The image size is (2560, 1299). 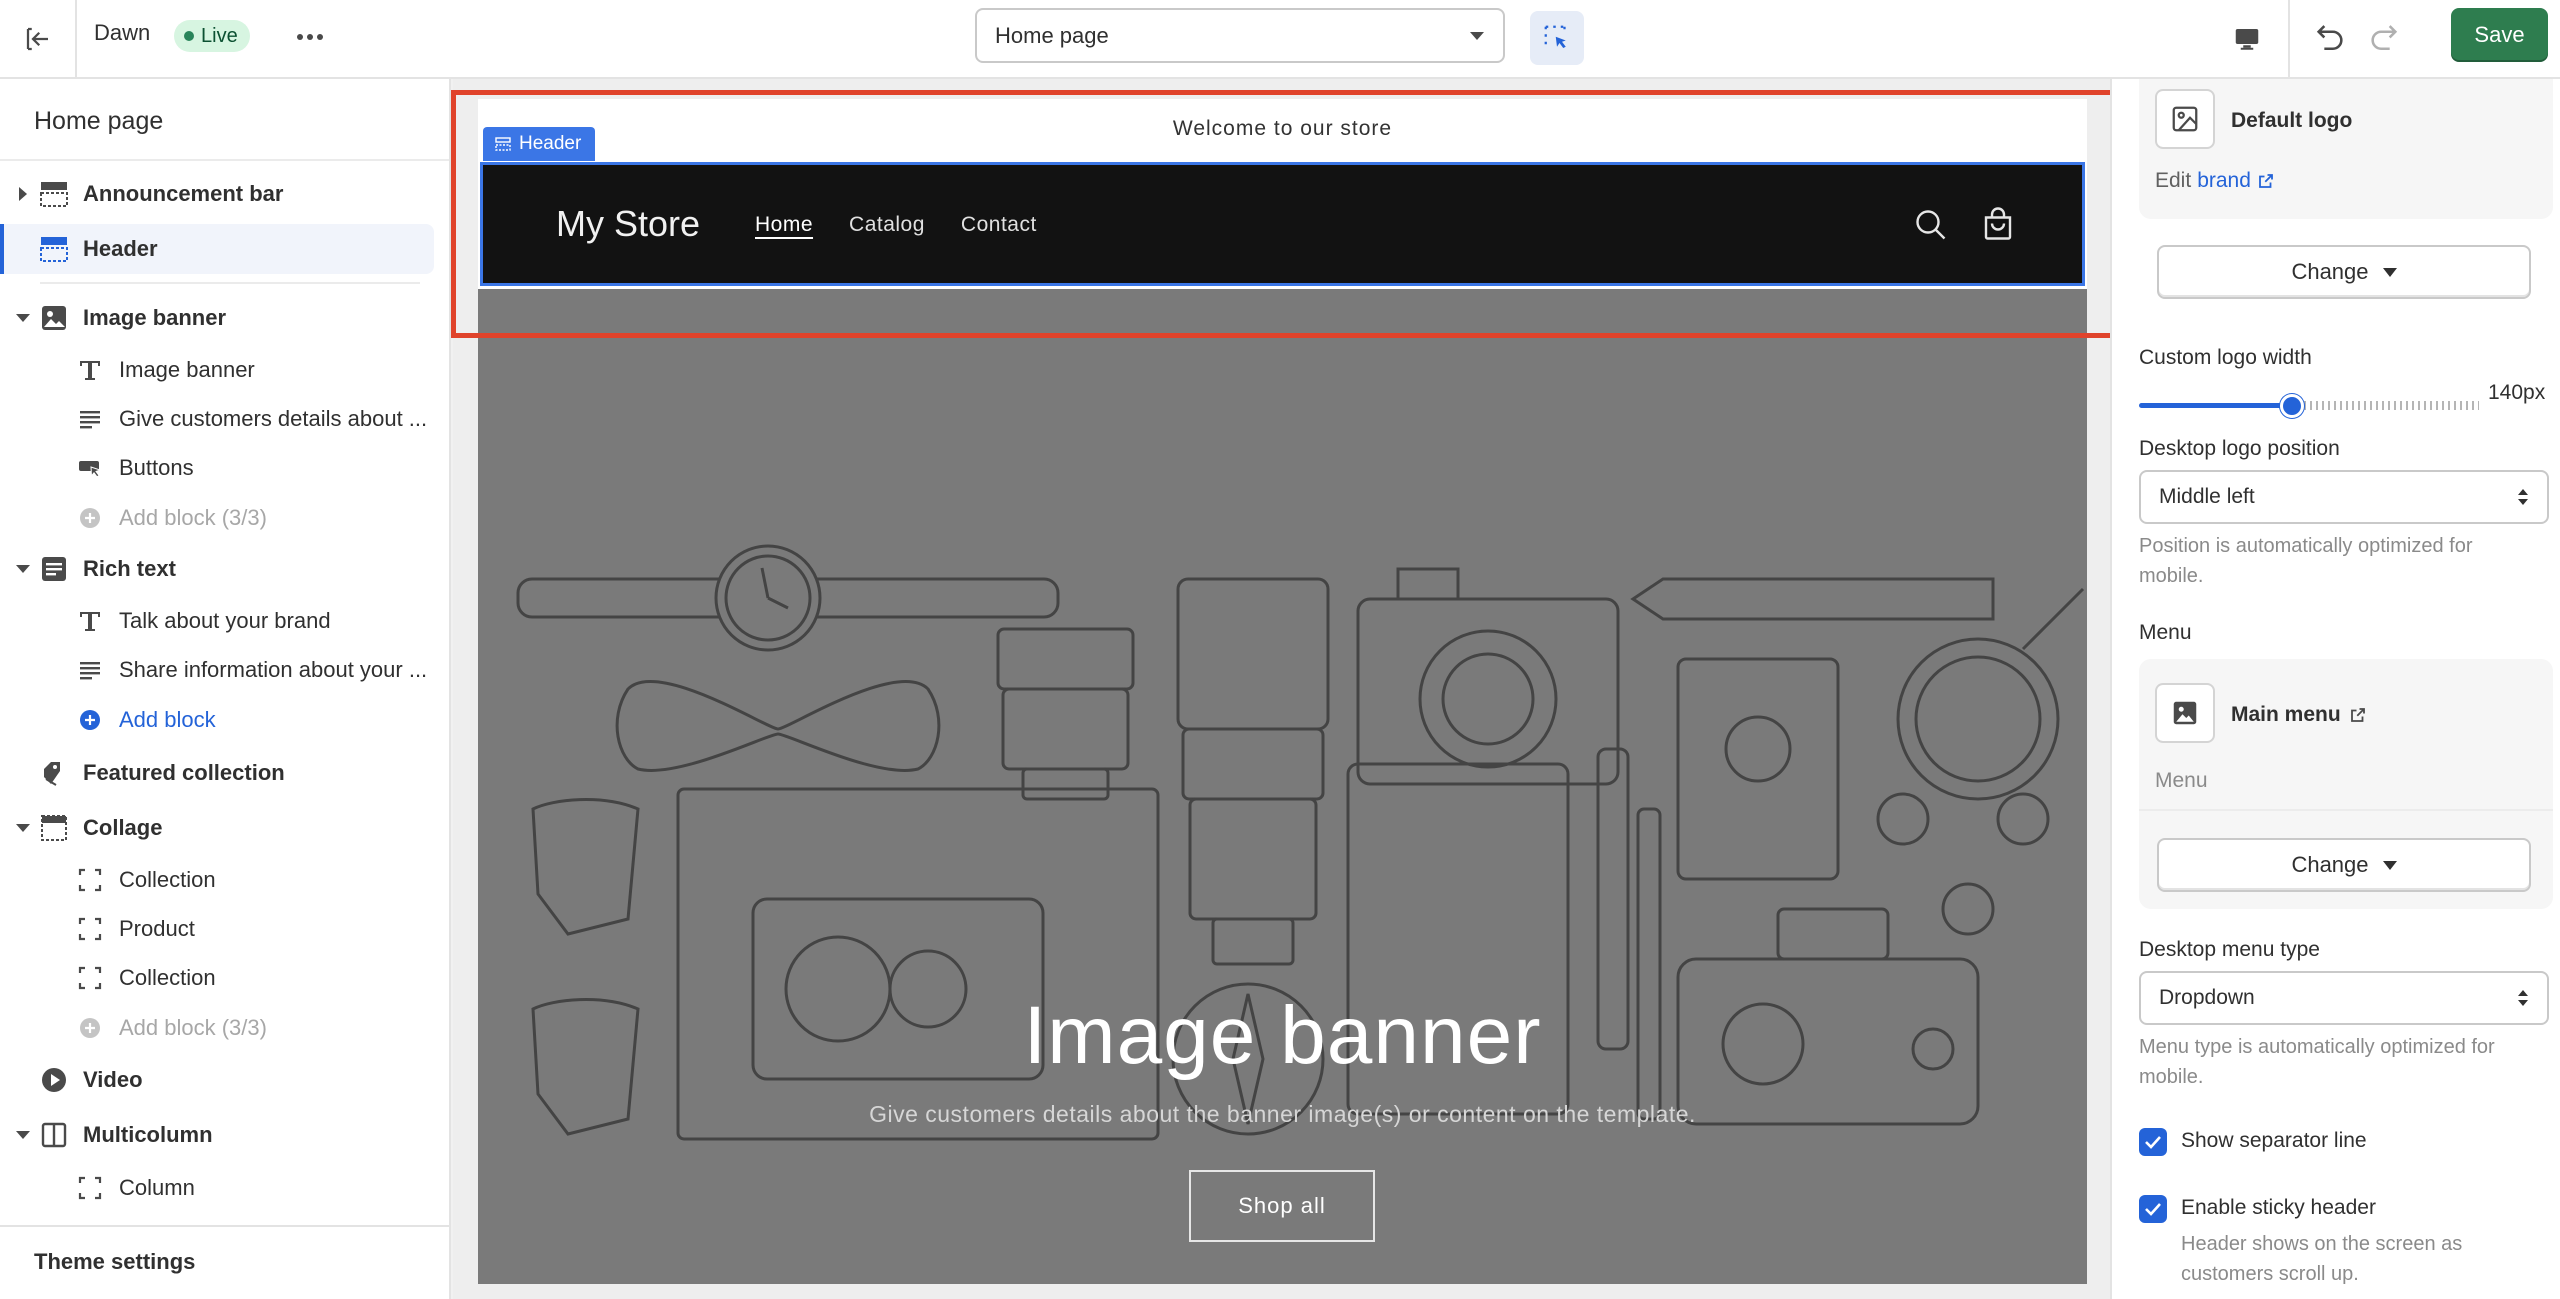 What do you see at coordinates (224, 880) in the screenshot?
I see `block-collage-collection-1: Collection` at bounding box center [224, 880].